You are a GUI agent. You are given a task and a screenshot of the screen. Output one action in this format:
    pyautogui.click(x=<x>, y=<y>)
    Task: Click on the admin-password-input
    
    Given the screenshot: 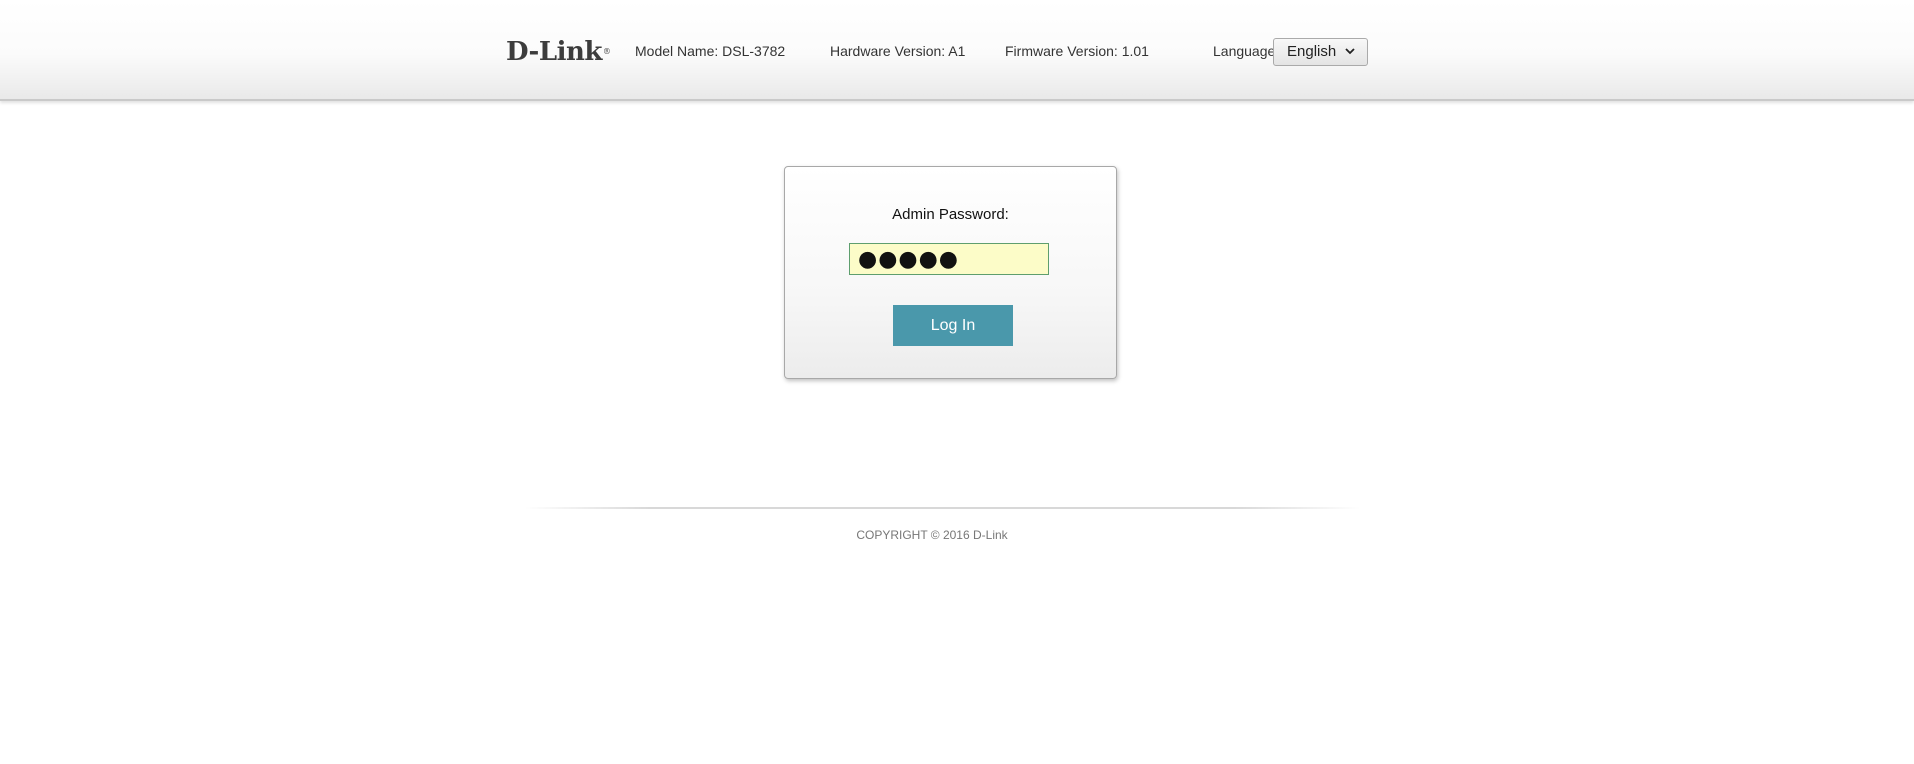 What is the action you would take?
    pyautogui.click(x=949, y=259)
    